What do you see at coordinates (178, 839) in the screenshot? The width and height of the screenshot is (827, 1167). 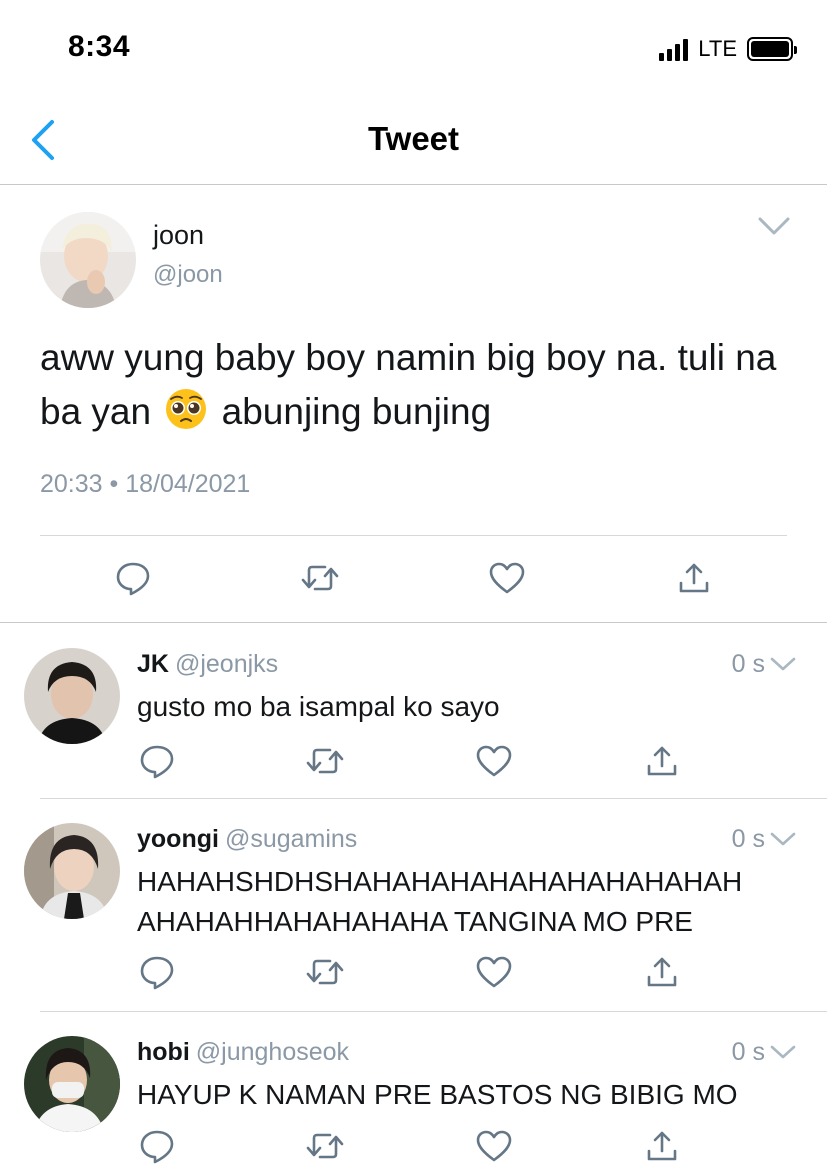 I see `author-name: yoongi` at bounding box center [178, 839].